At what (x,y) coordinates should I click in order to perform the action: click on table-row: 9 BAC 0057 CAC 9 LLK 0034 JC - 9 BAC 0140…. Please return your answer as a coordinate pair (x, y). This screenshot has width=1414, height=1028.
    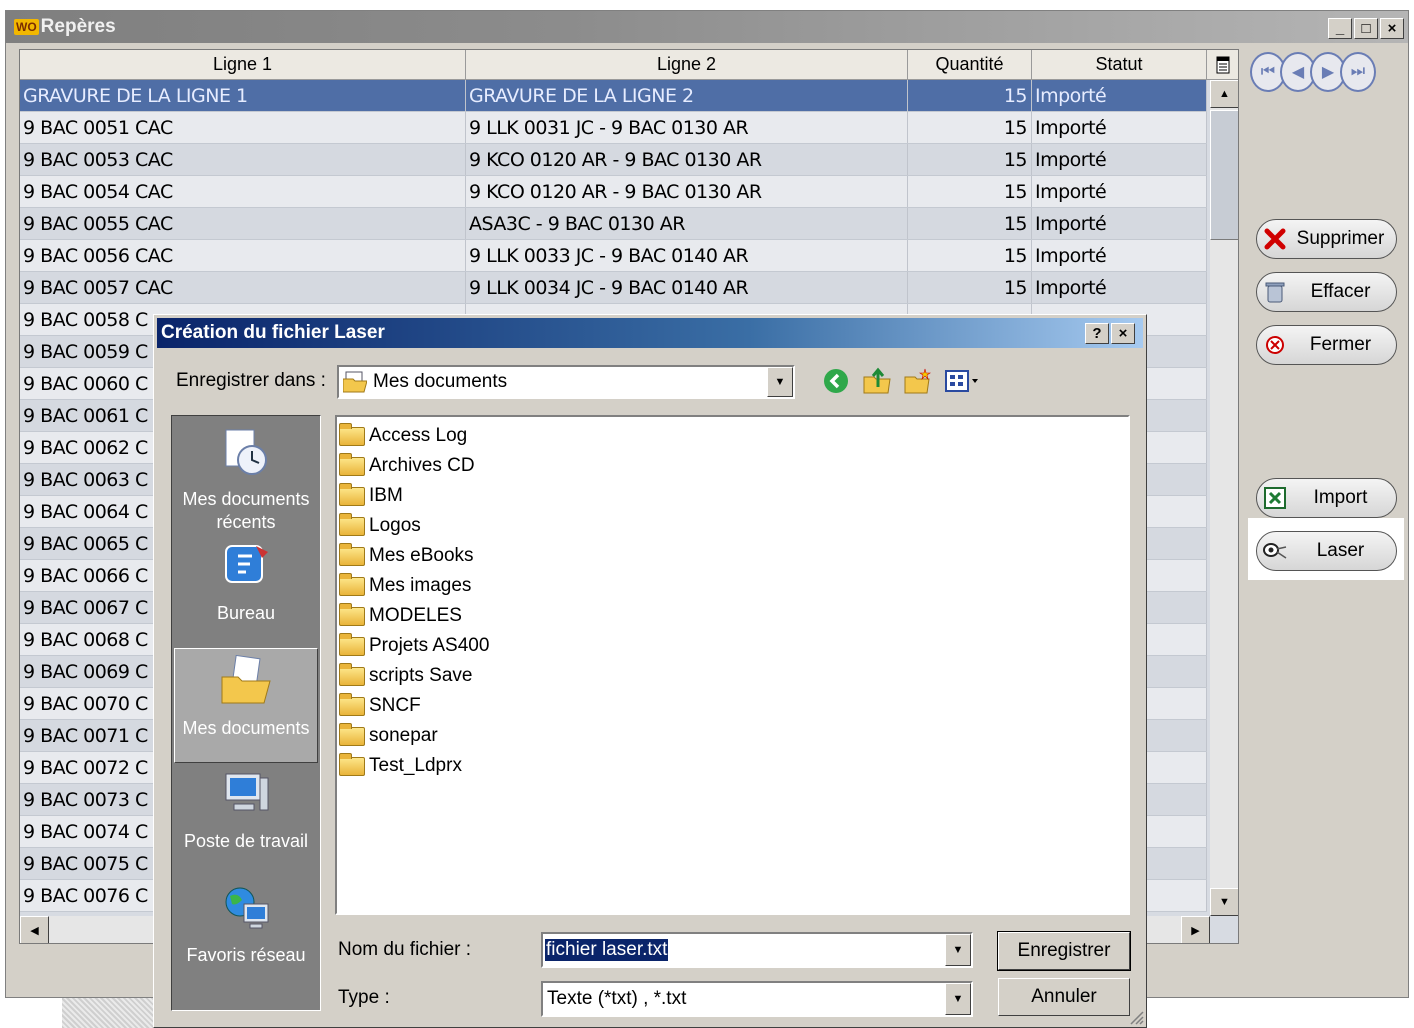
    Looking at the image, I should click on (613, 288).